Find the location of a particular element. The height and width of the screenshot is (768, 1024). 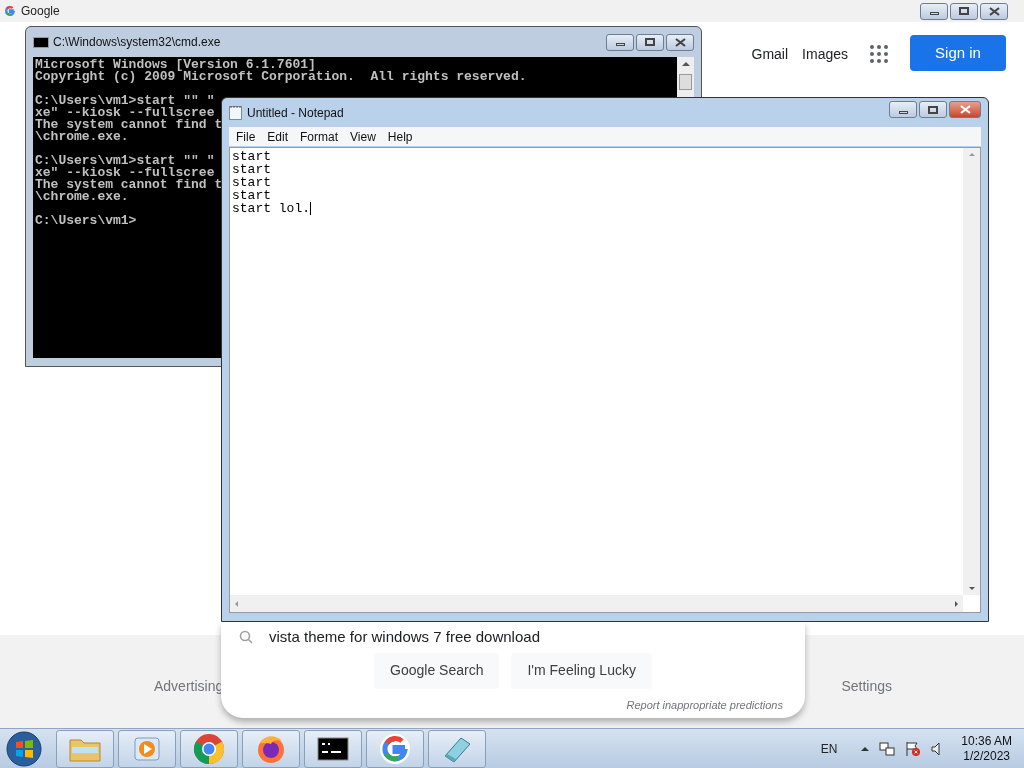

network-icon is located at coordinates (887, 748).